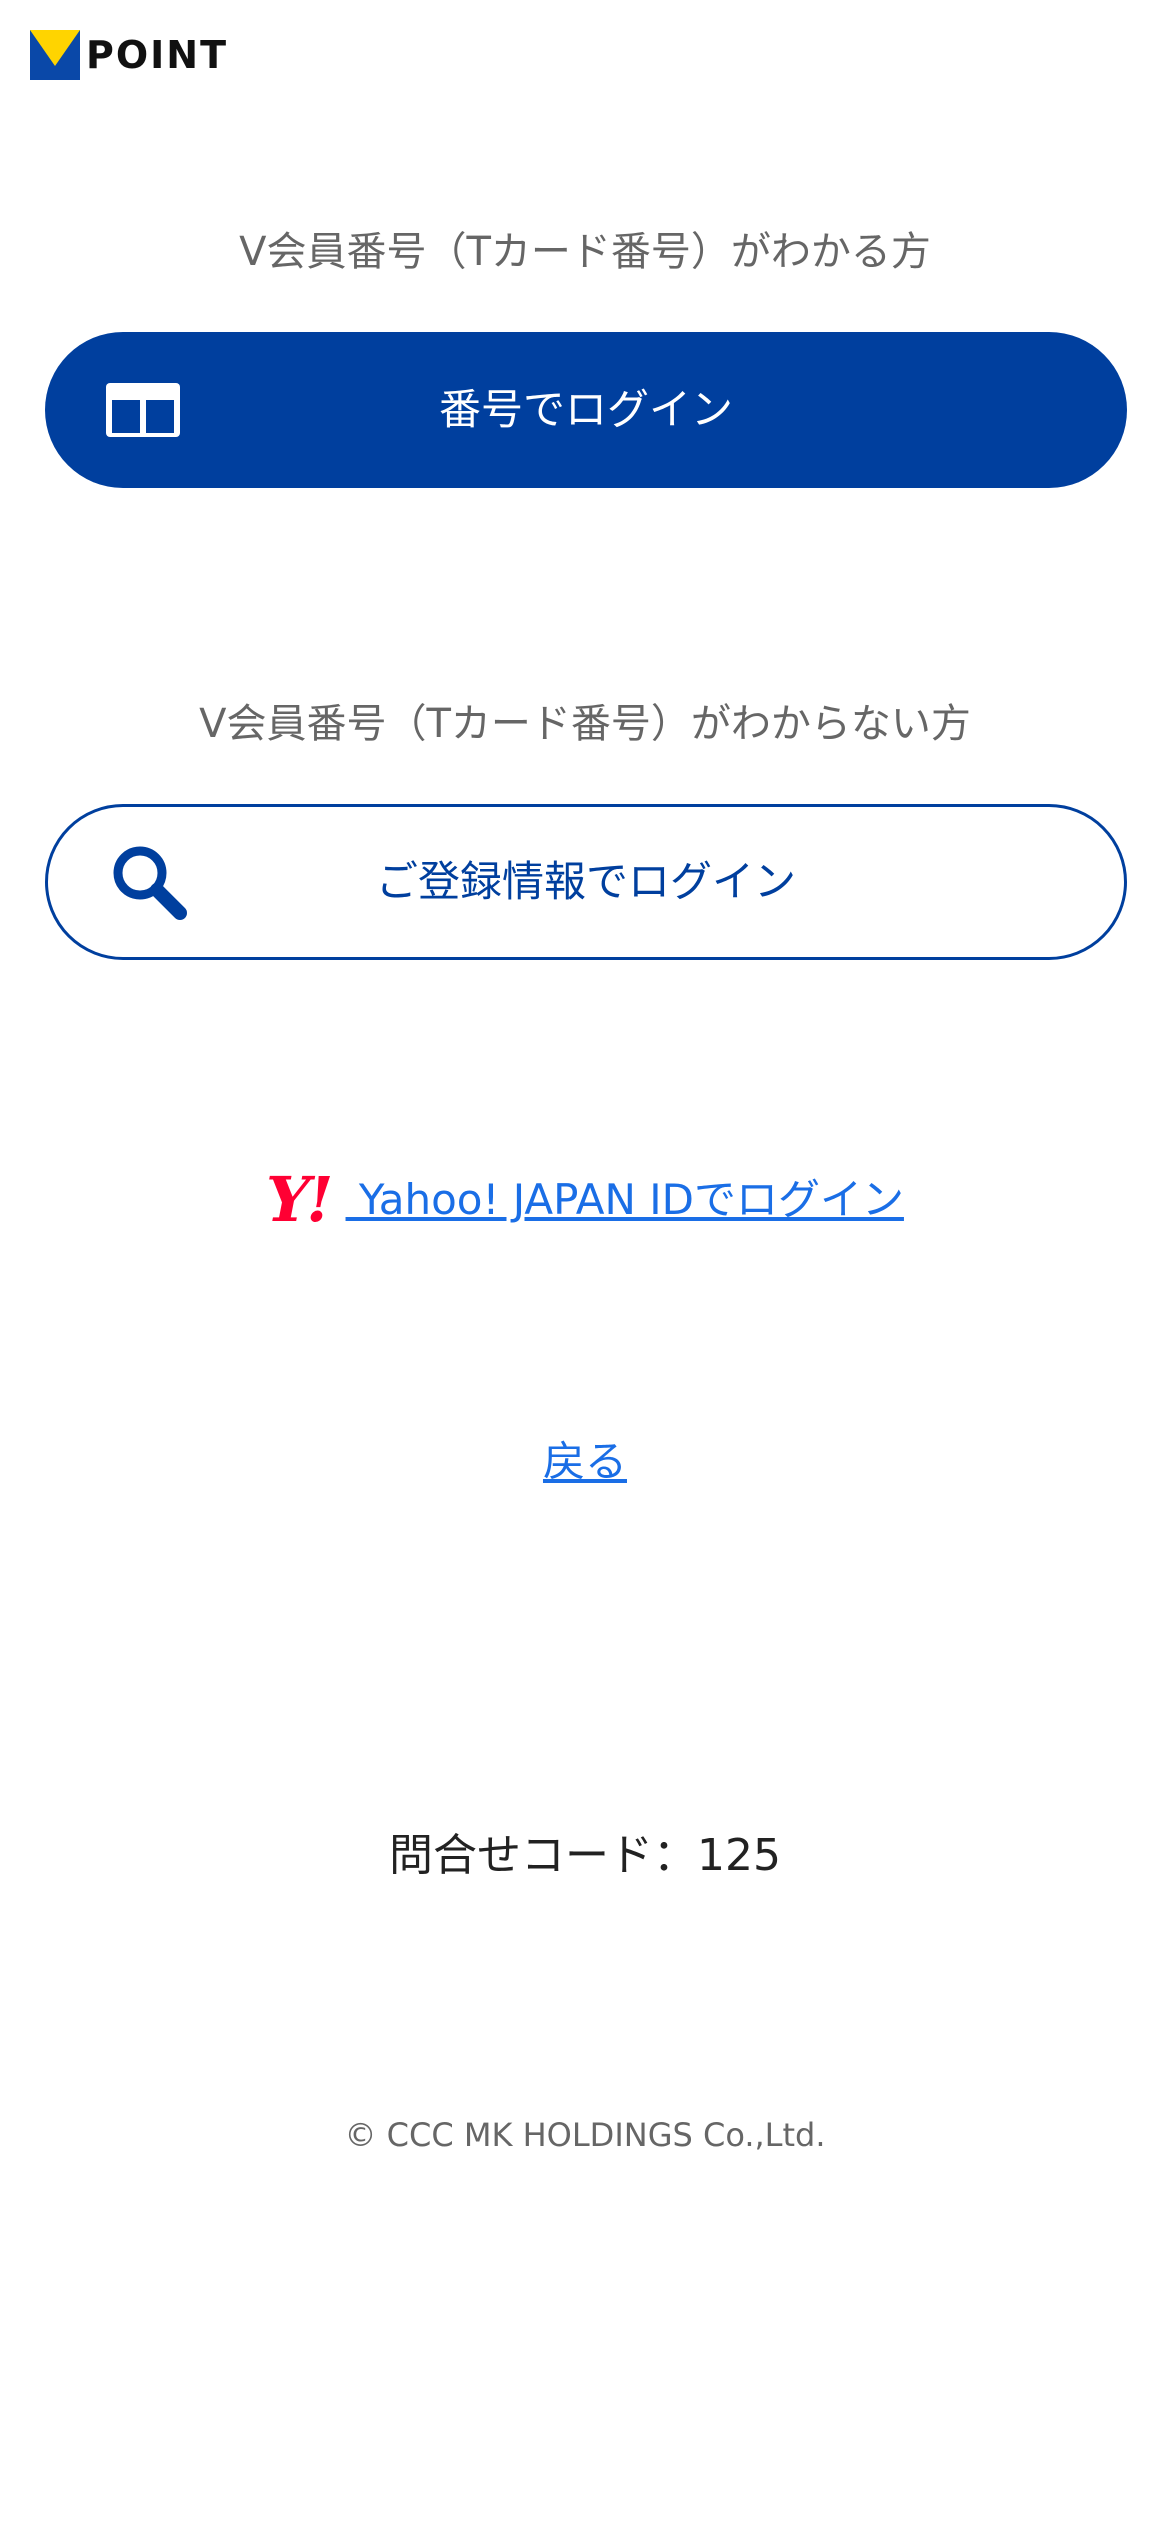 This screenshot has height=2532, width=1170. Describe the element at coordinates (157, 55) in the screenshot. I see `logo-text: POINT` at that location.